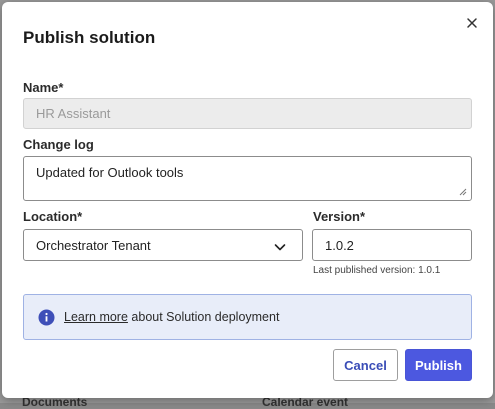  What do you see at coordinates (53, 216) in the screenshot?
I see `location-label: Location*` at bounding box center [53, 216].